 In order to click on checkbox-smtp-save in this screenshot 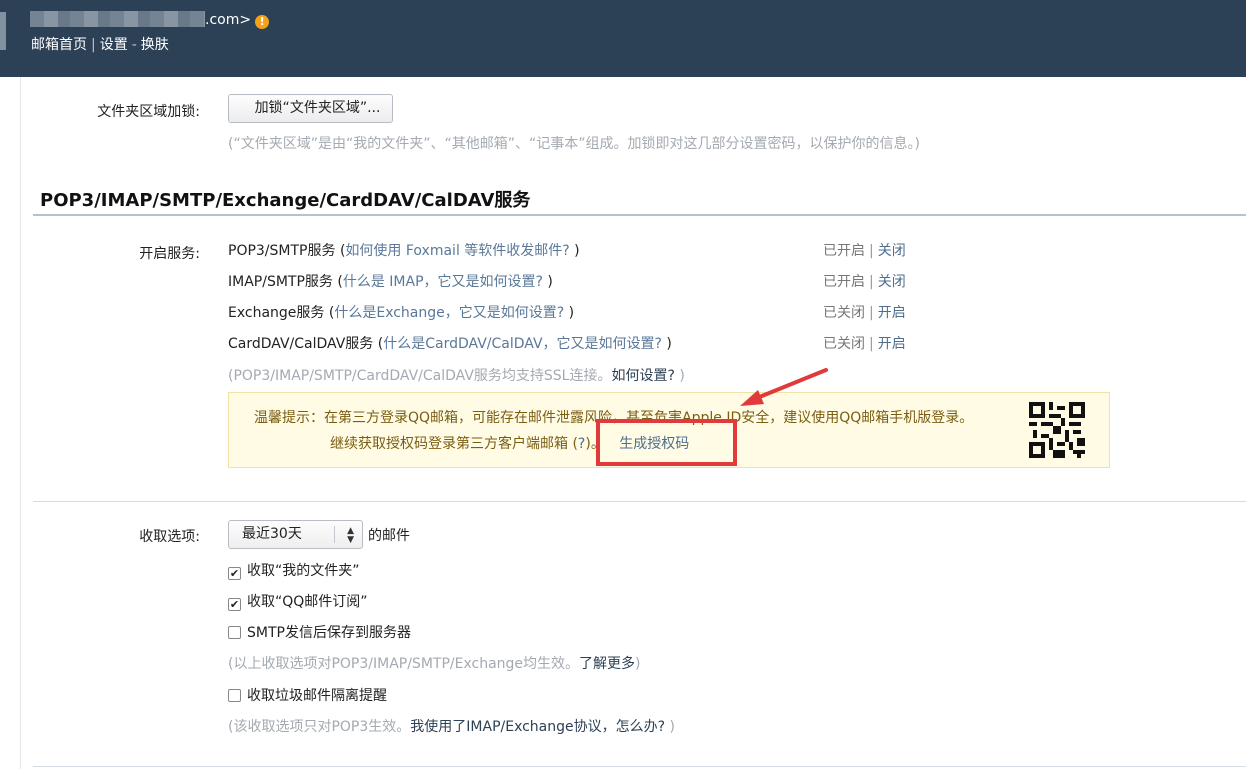, I will do `click(234, 632)`.